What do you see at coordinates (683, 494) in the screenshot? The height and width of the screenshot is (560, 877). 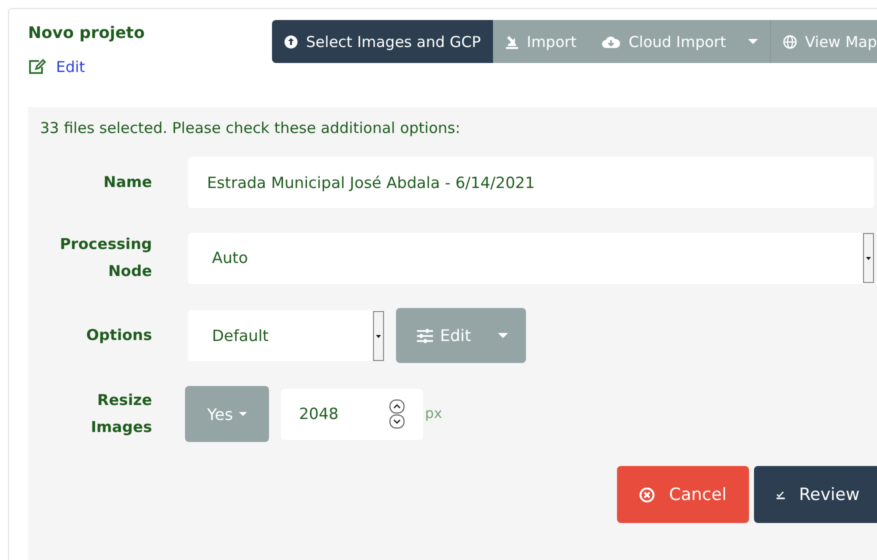 I see `action-button: Cancel` at bounding box center [683, 494].